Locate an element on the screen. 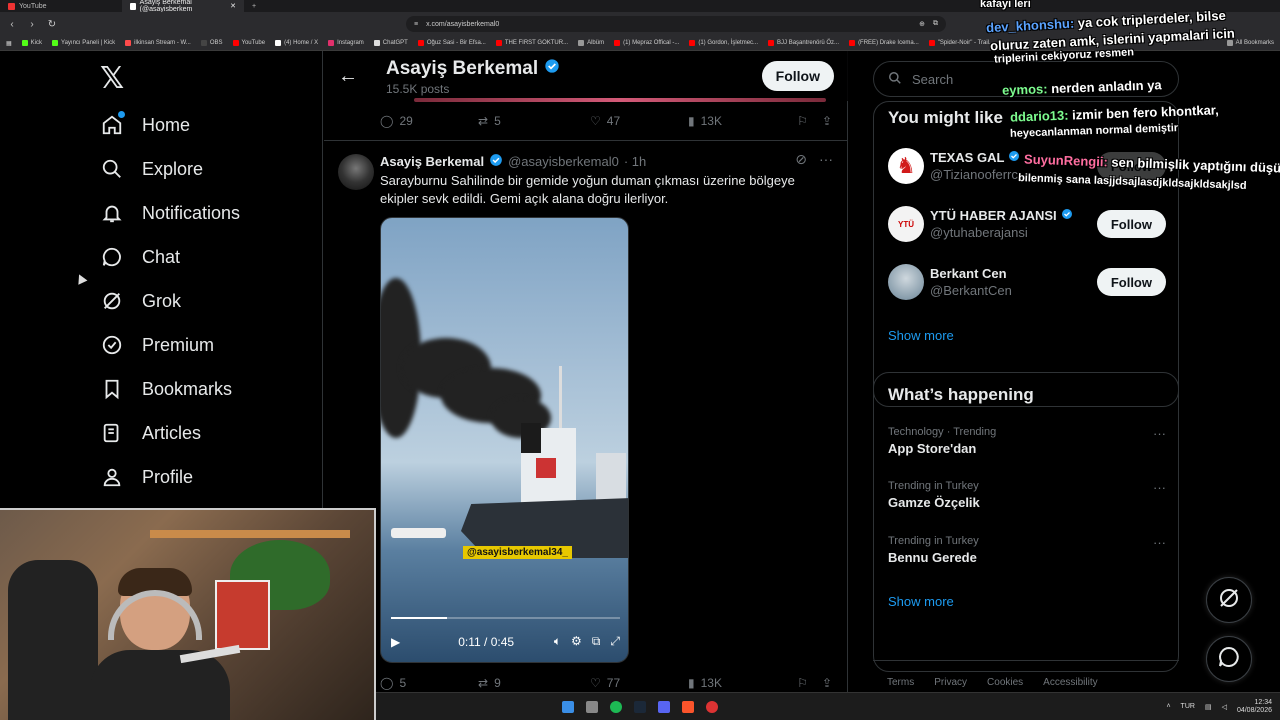  tweet-author: Asayiş Berkemal @asayisberkemal0 · 1h is located at coordinates (513, 161).